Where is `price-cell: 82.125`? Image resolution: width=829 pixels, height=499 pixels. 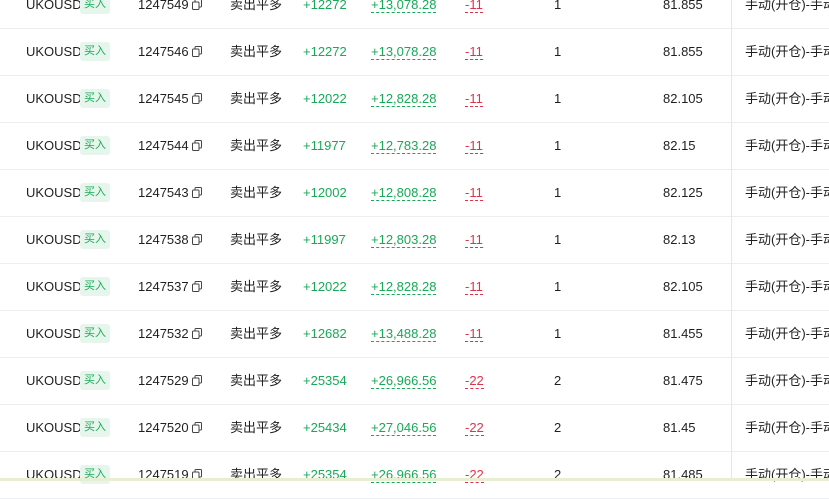
price-cell: 82.125 is located at coordinates (683, 192).